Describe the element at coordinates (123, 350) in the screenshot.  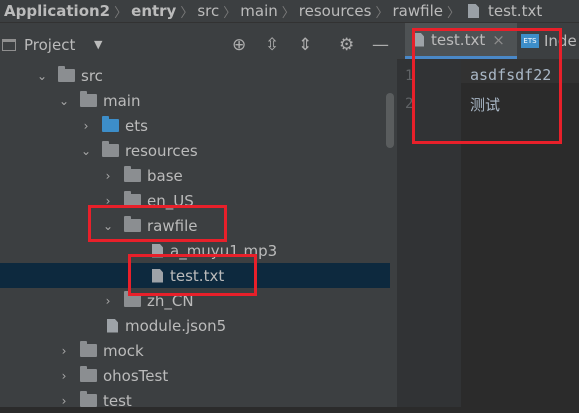
I see `tree-item-label: mock` at that location.